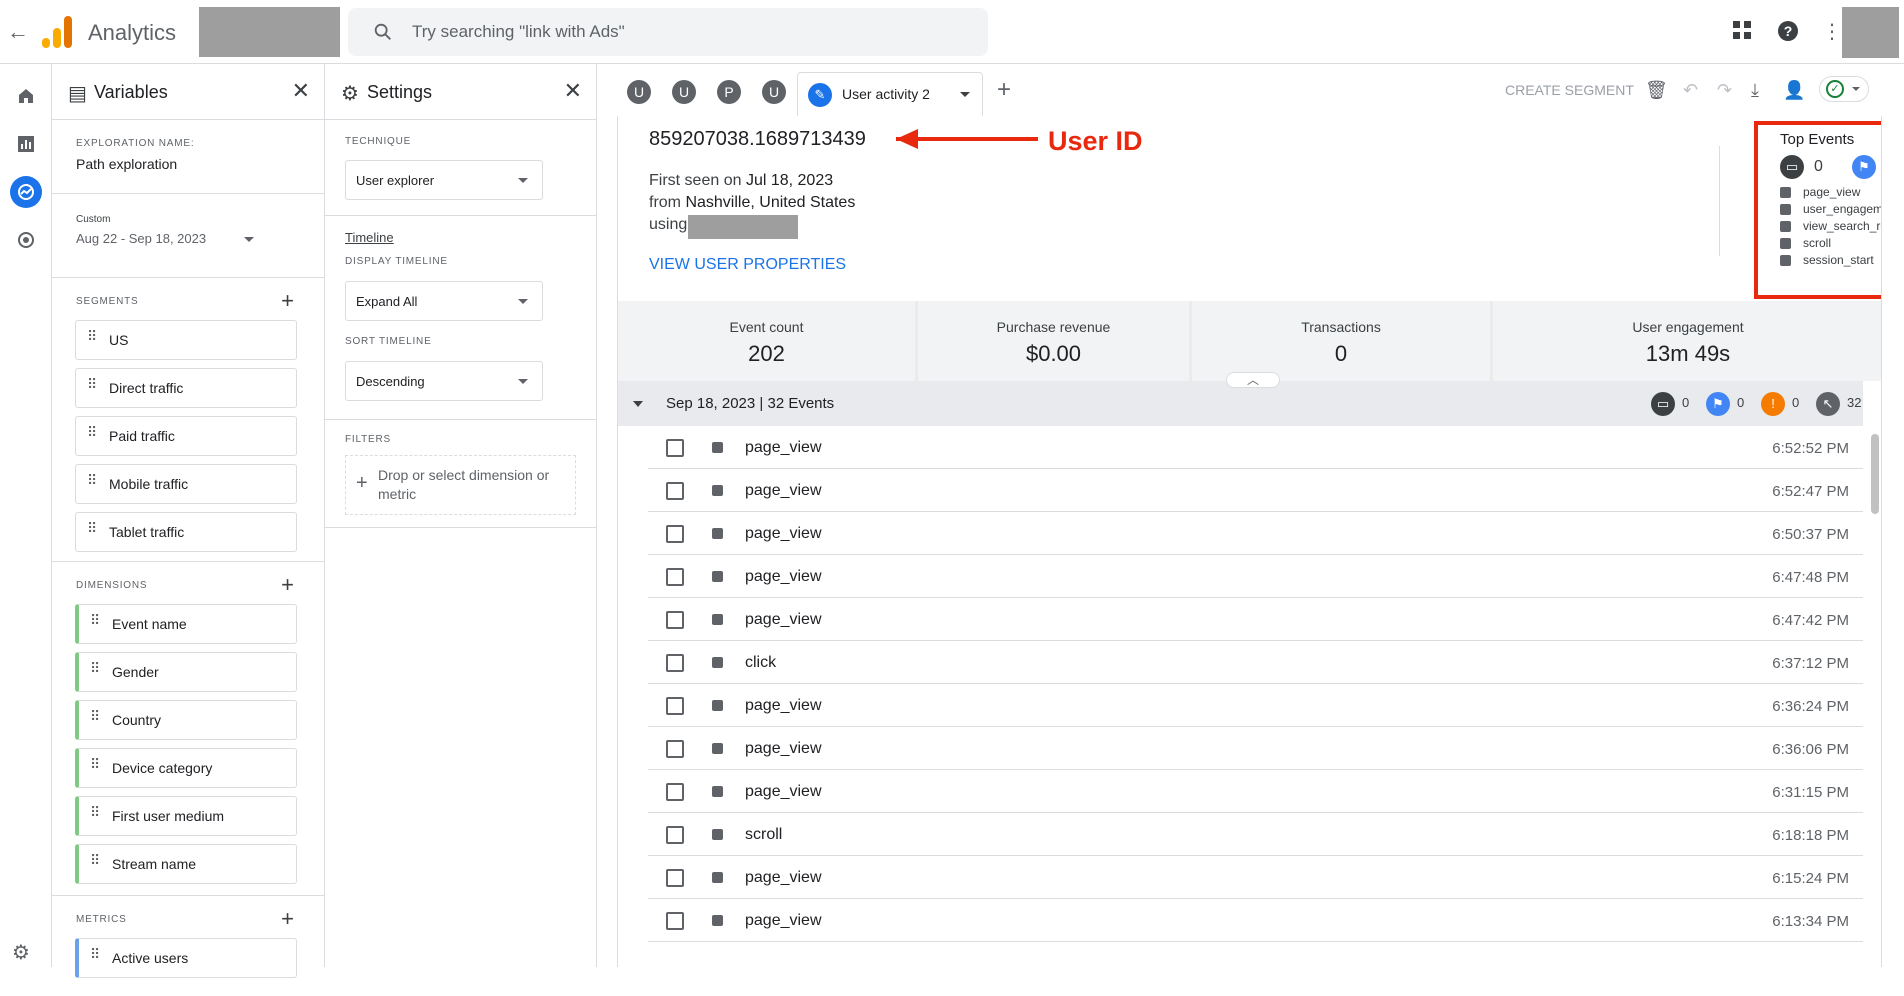  Describe the element at coordinates (26, 144) in the screenshot. I see `reports-icon` at that location.